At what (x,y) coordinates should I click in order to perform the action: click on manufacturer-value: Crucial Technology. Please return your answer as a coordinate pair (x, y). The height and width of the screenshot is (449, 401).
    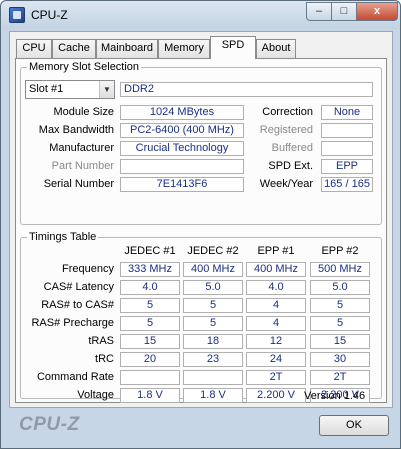
    Looking at the image, I should click on (182, 148).